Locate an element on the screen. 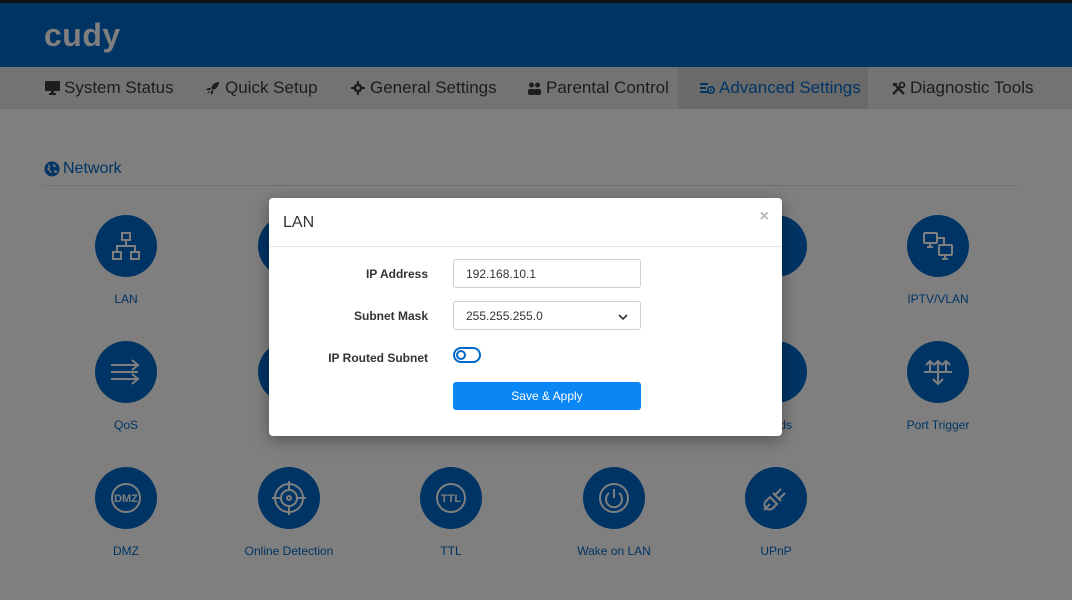 This screenshot has height=600, width=1072. subnet-mask-label: Subnet Mask is located at coordinates (390, 316).